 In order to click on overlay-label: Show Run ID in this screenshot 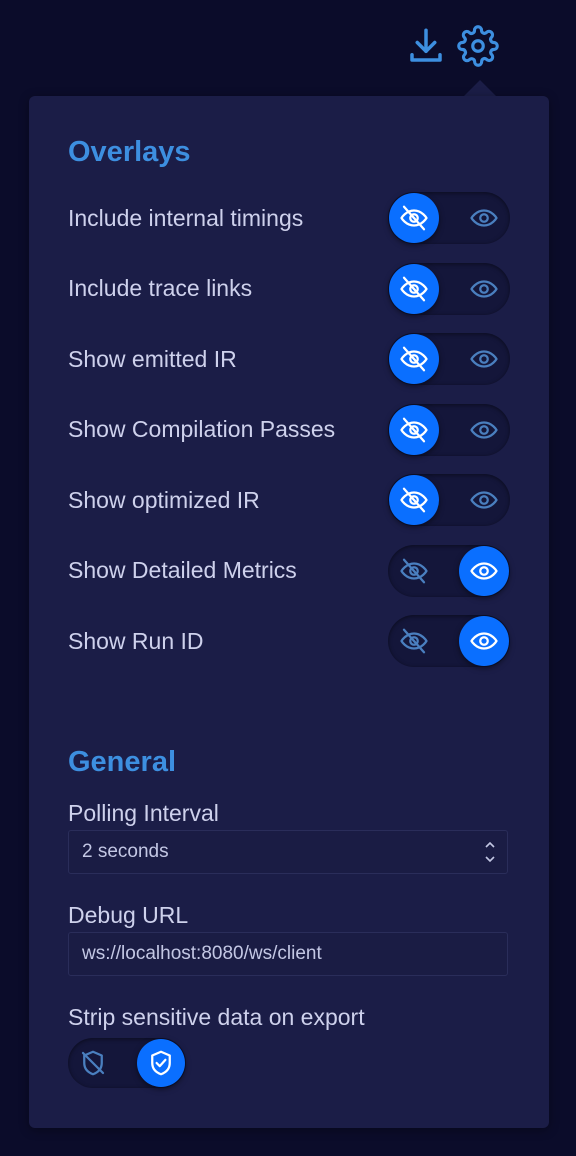, I will do `click(136, 640)`.